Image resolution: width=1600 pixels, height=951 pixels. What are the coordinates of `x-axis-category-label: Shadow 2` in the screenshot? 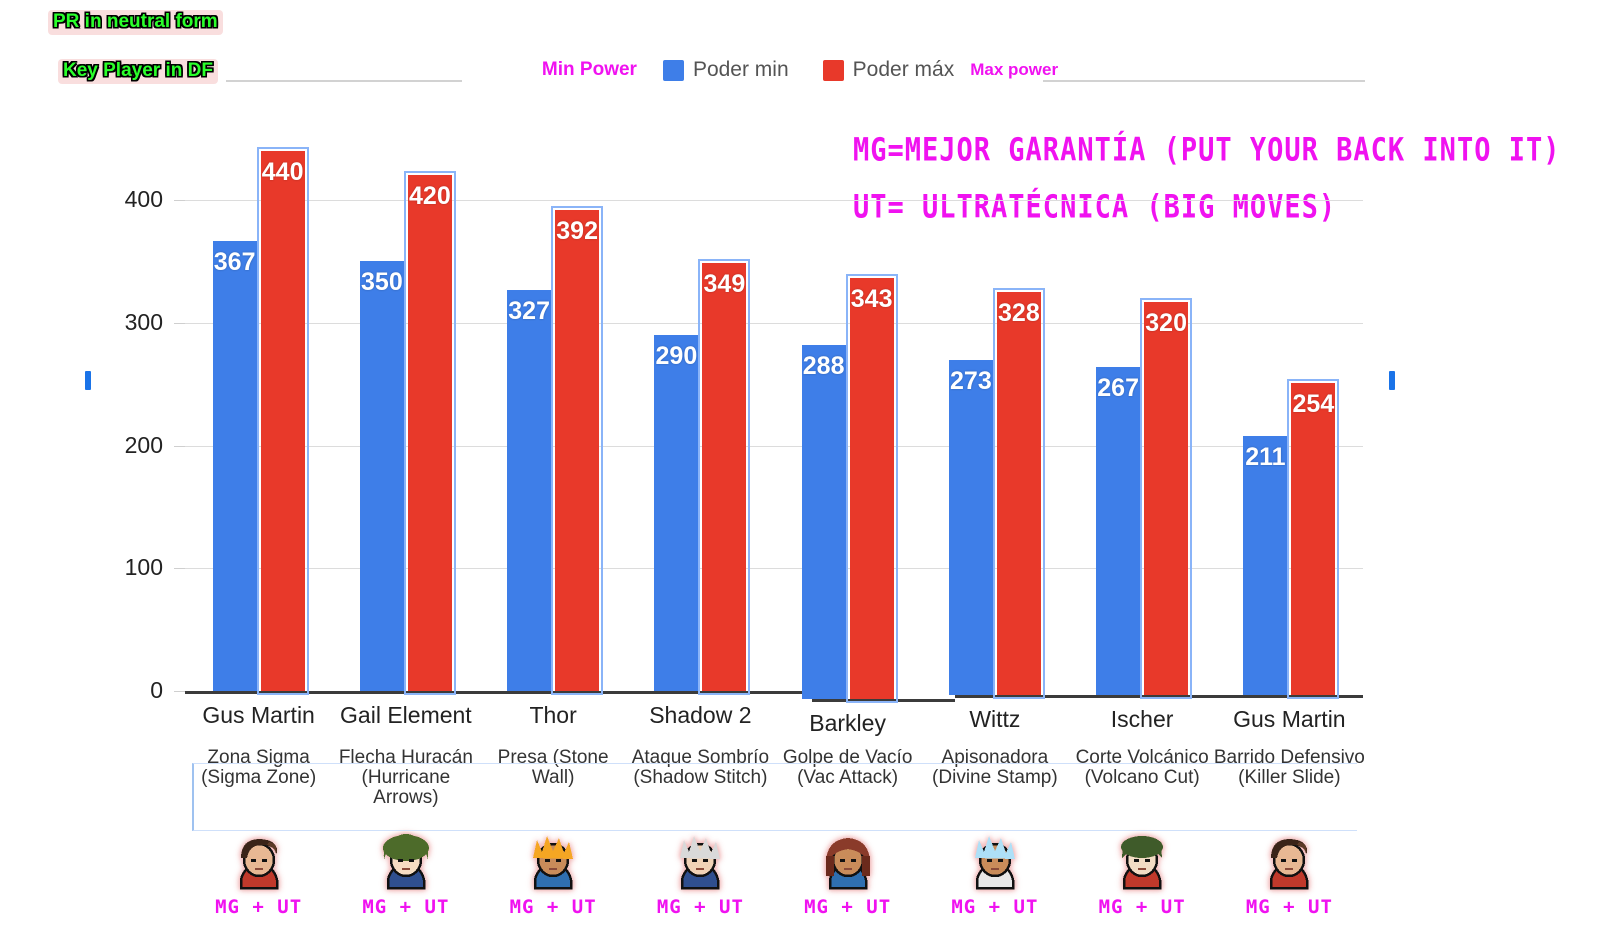 It's located at (700, 715).